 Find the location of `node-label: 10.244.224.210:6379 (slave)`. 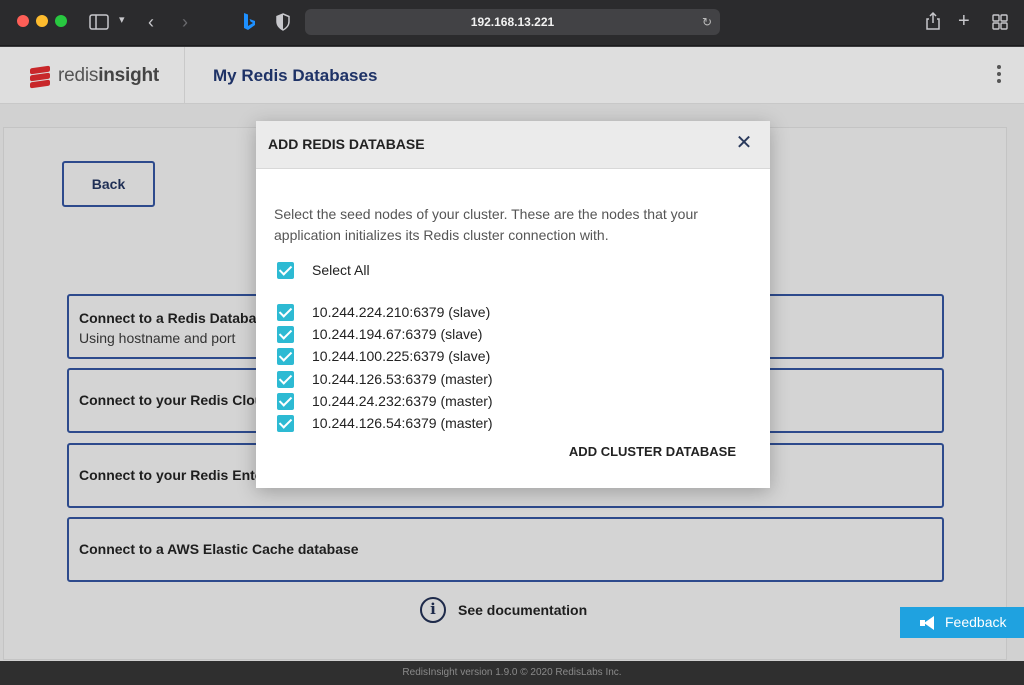

node-label: 10.244.224.210:6379 (slave) is located at coordinates (401, 312).